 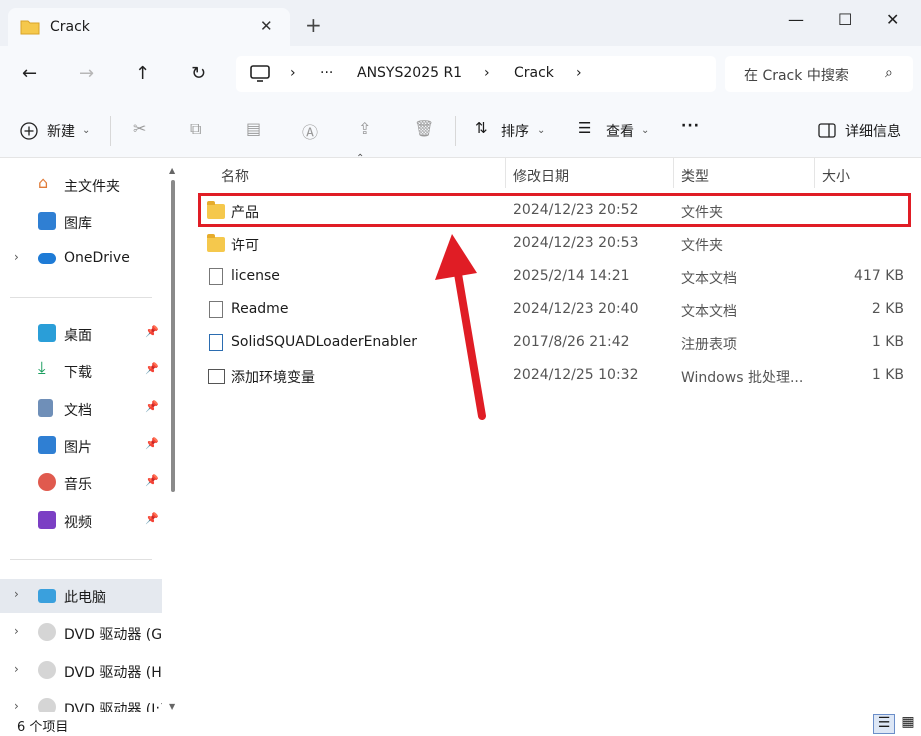 What do you see at coordinates (879, 276) in the screenshot?
I see `file-size: 417 KB` at bounding box center [879, 276].